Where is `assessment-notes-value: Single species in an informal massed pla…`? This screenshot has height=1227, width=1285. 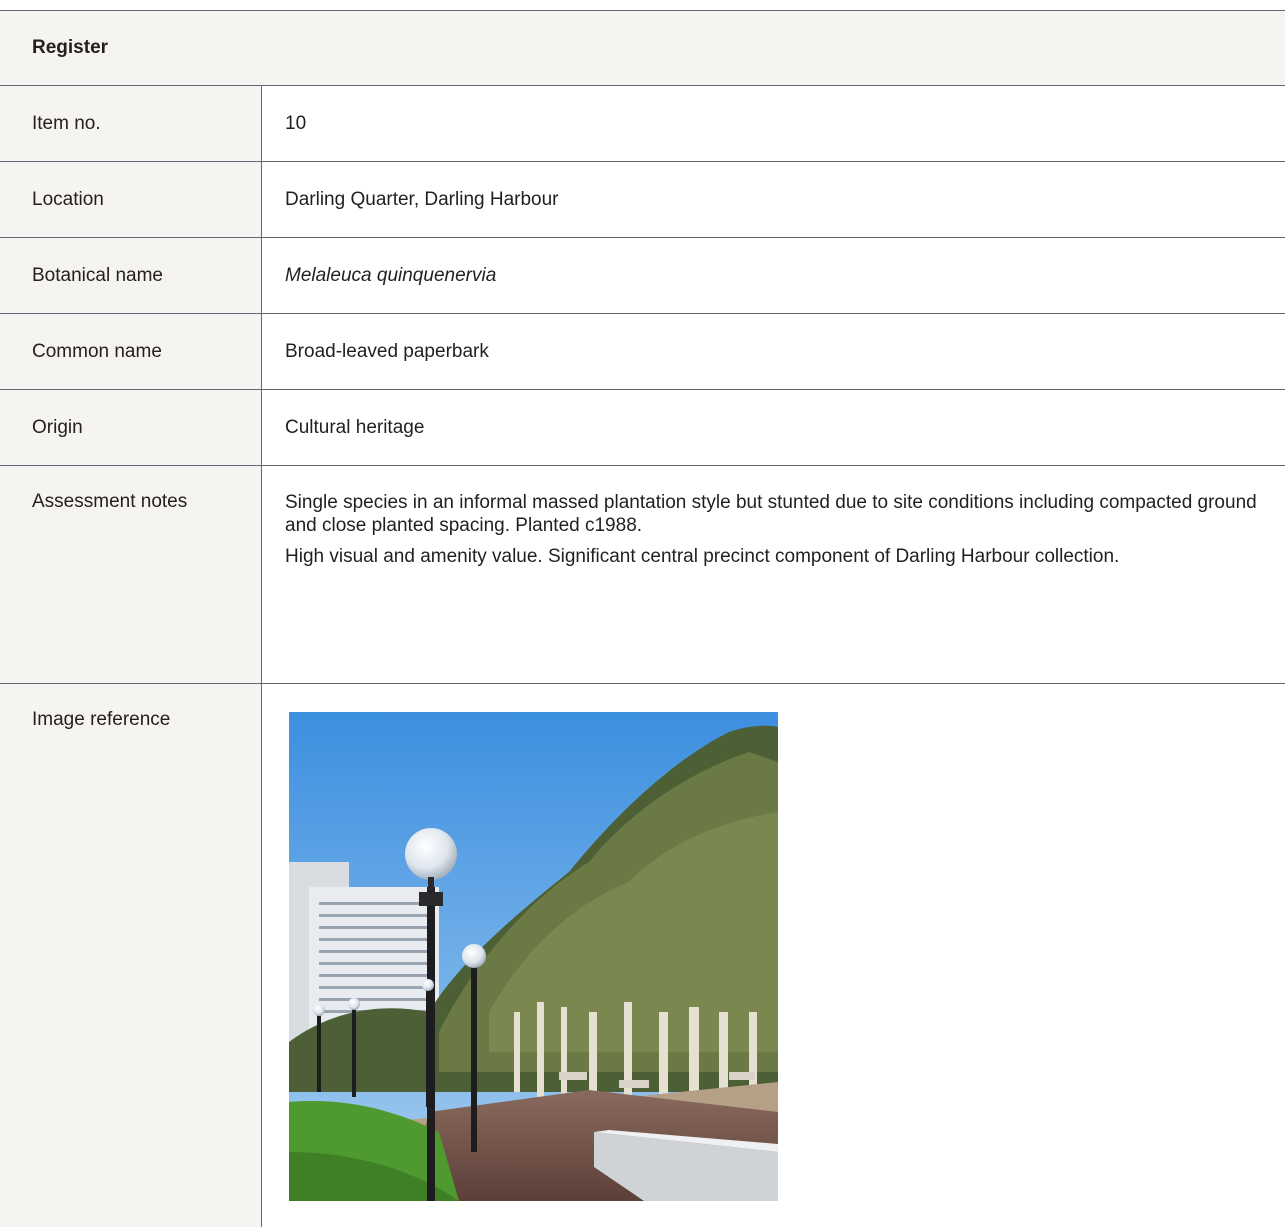 assessment-notes-value: Single species in an informal massed pla… is located at coordinates (773, 574).